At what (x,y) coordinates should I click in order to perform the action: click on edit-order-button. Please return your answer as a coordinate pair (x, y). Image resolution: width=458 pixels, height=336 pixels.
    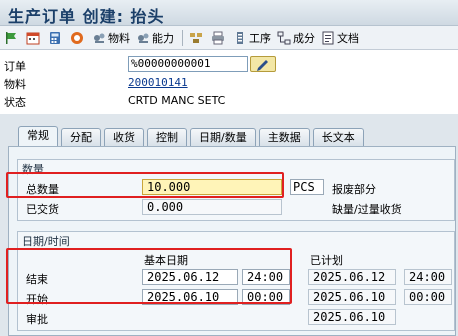
    Looking at the image, I should click on (263, 64).